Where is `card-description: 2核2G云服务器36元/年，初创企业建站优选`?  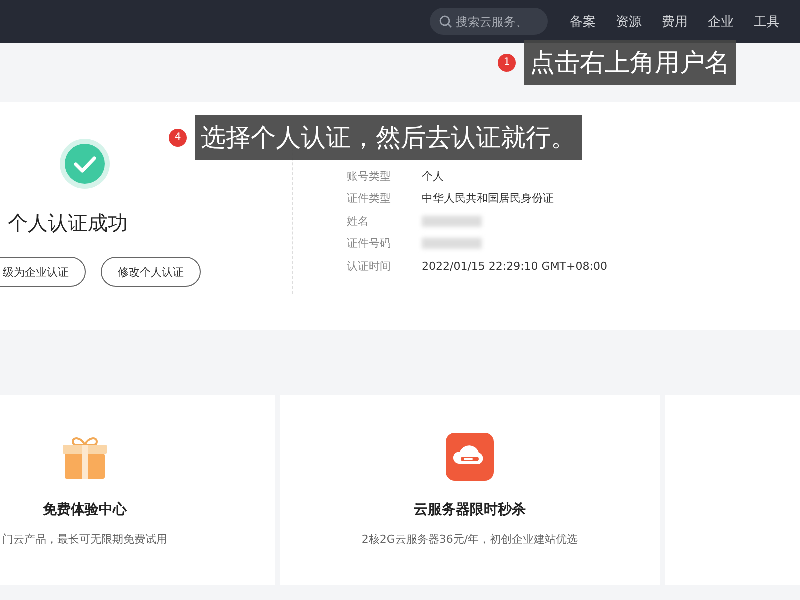 card-description: 2核2G云服务器36元/年，初创企业建站优选 is located at coordinates (470, 539).